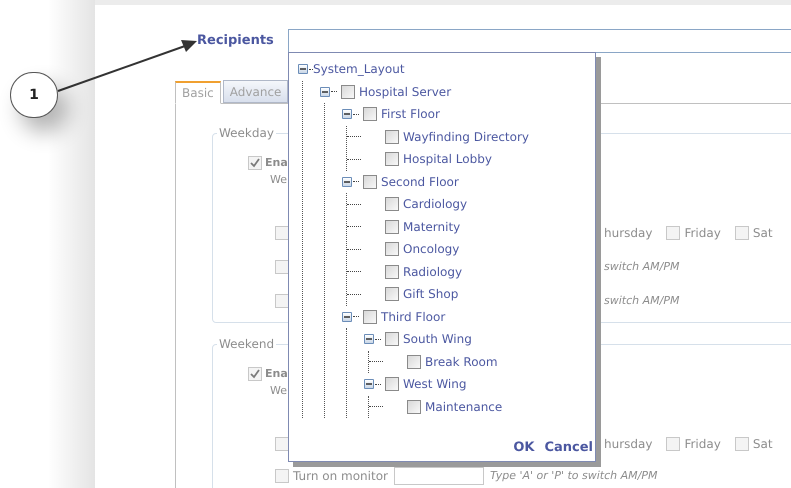 The image size is (791, 488). What do you see at coordinates (413, 317) in the screenshot?
I see `tree-item: Third Floor` at bounding box center [413, 317].